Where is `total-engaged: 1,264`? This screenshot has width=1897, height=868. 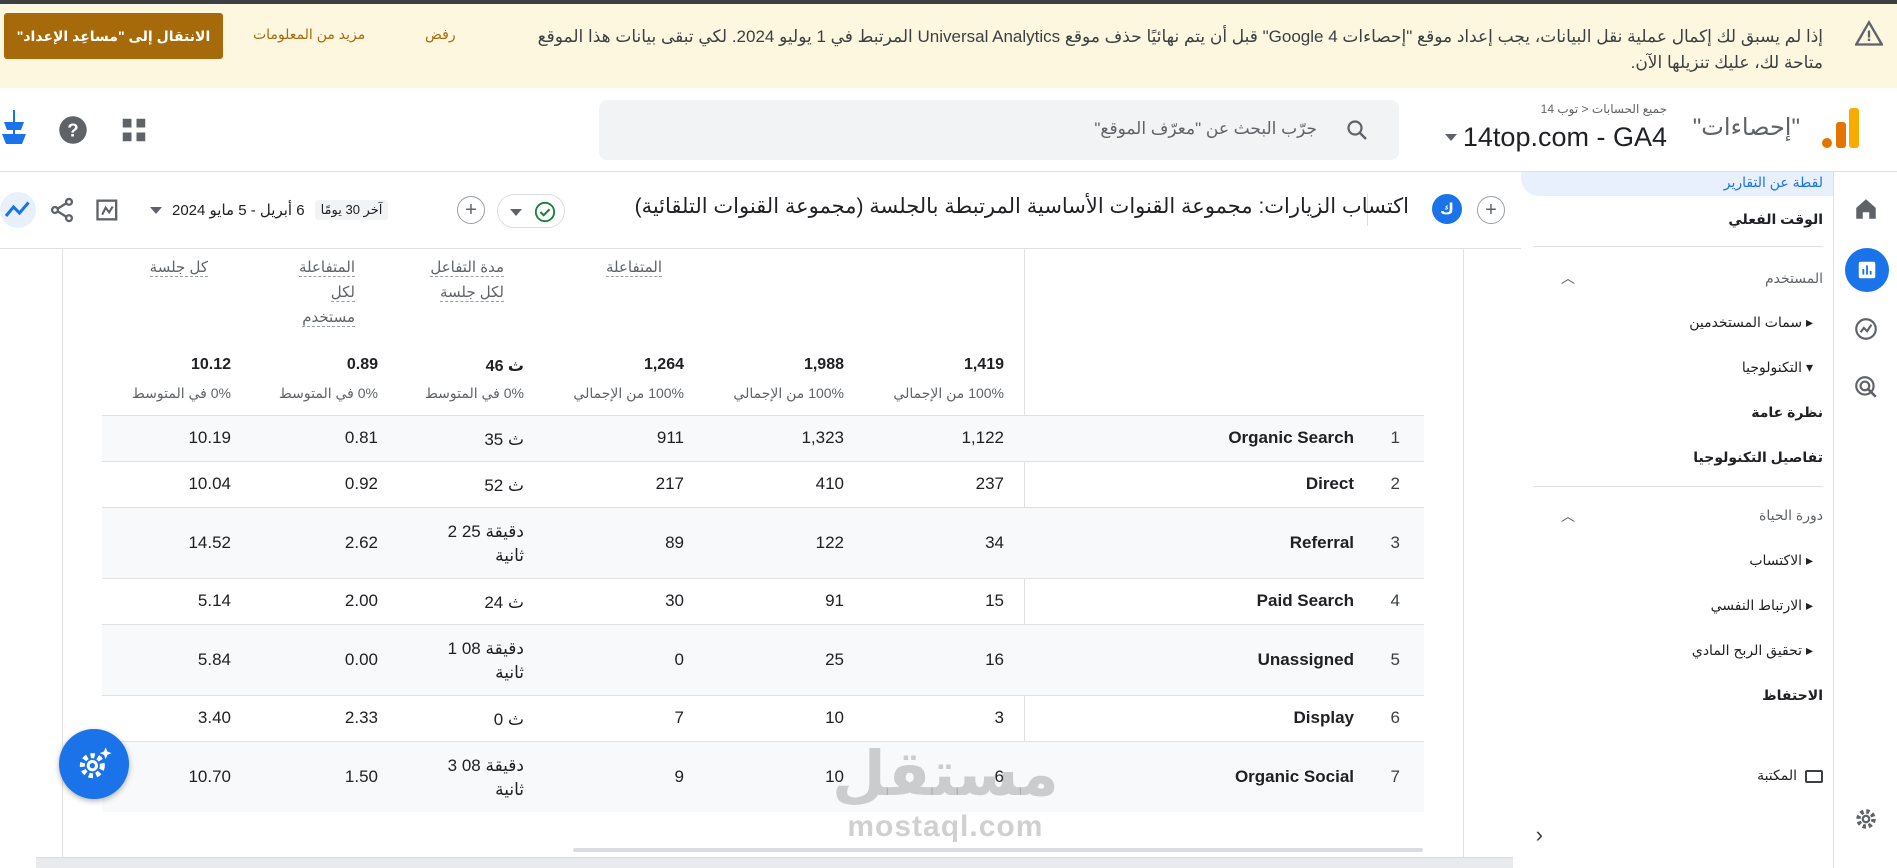 total-engaged: 1,264 is located at coordinates (663, 364).